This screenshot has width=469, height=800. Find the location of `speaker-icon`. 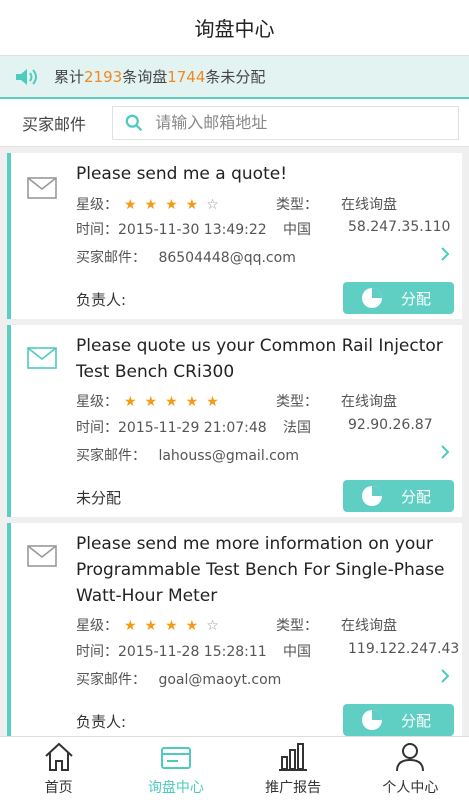

speaker-icon is located at coordinates (26, 76).